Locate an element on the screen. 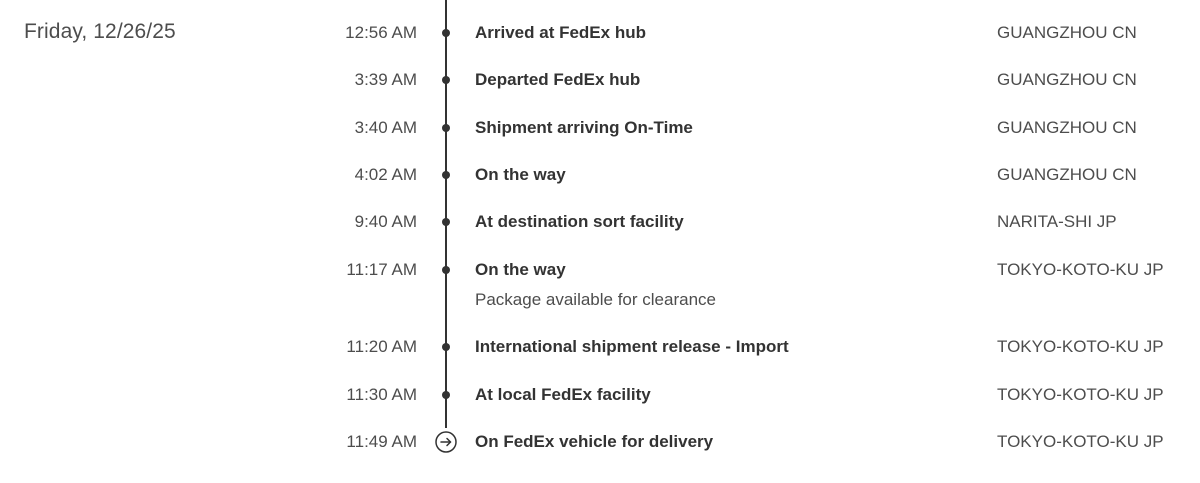 The image size is (1200, 483). event-time: 4:02 AM is located at coordinates (385, 174).